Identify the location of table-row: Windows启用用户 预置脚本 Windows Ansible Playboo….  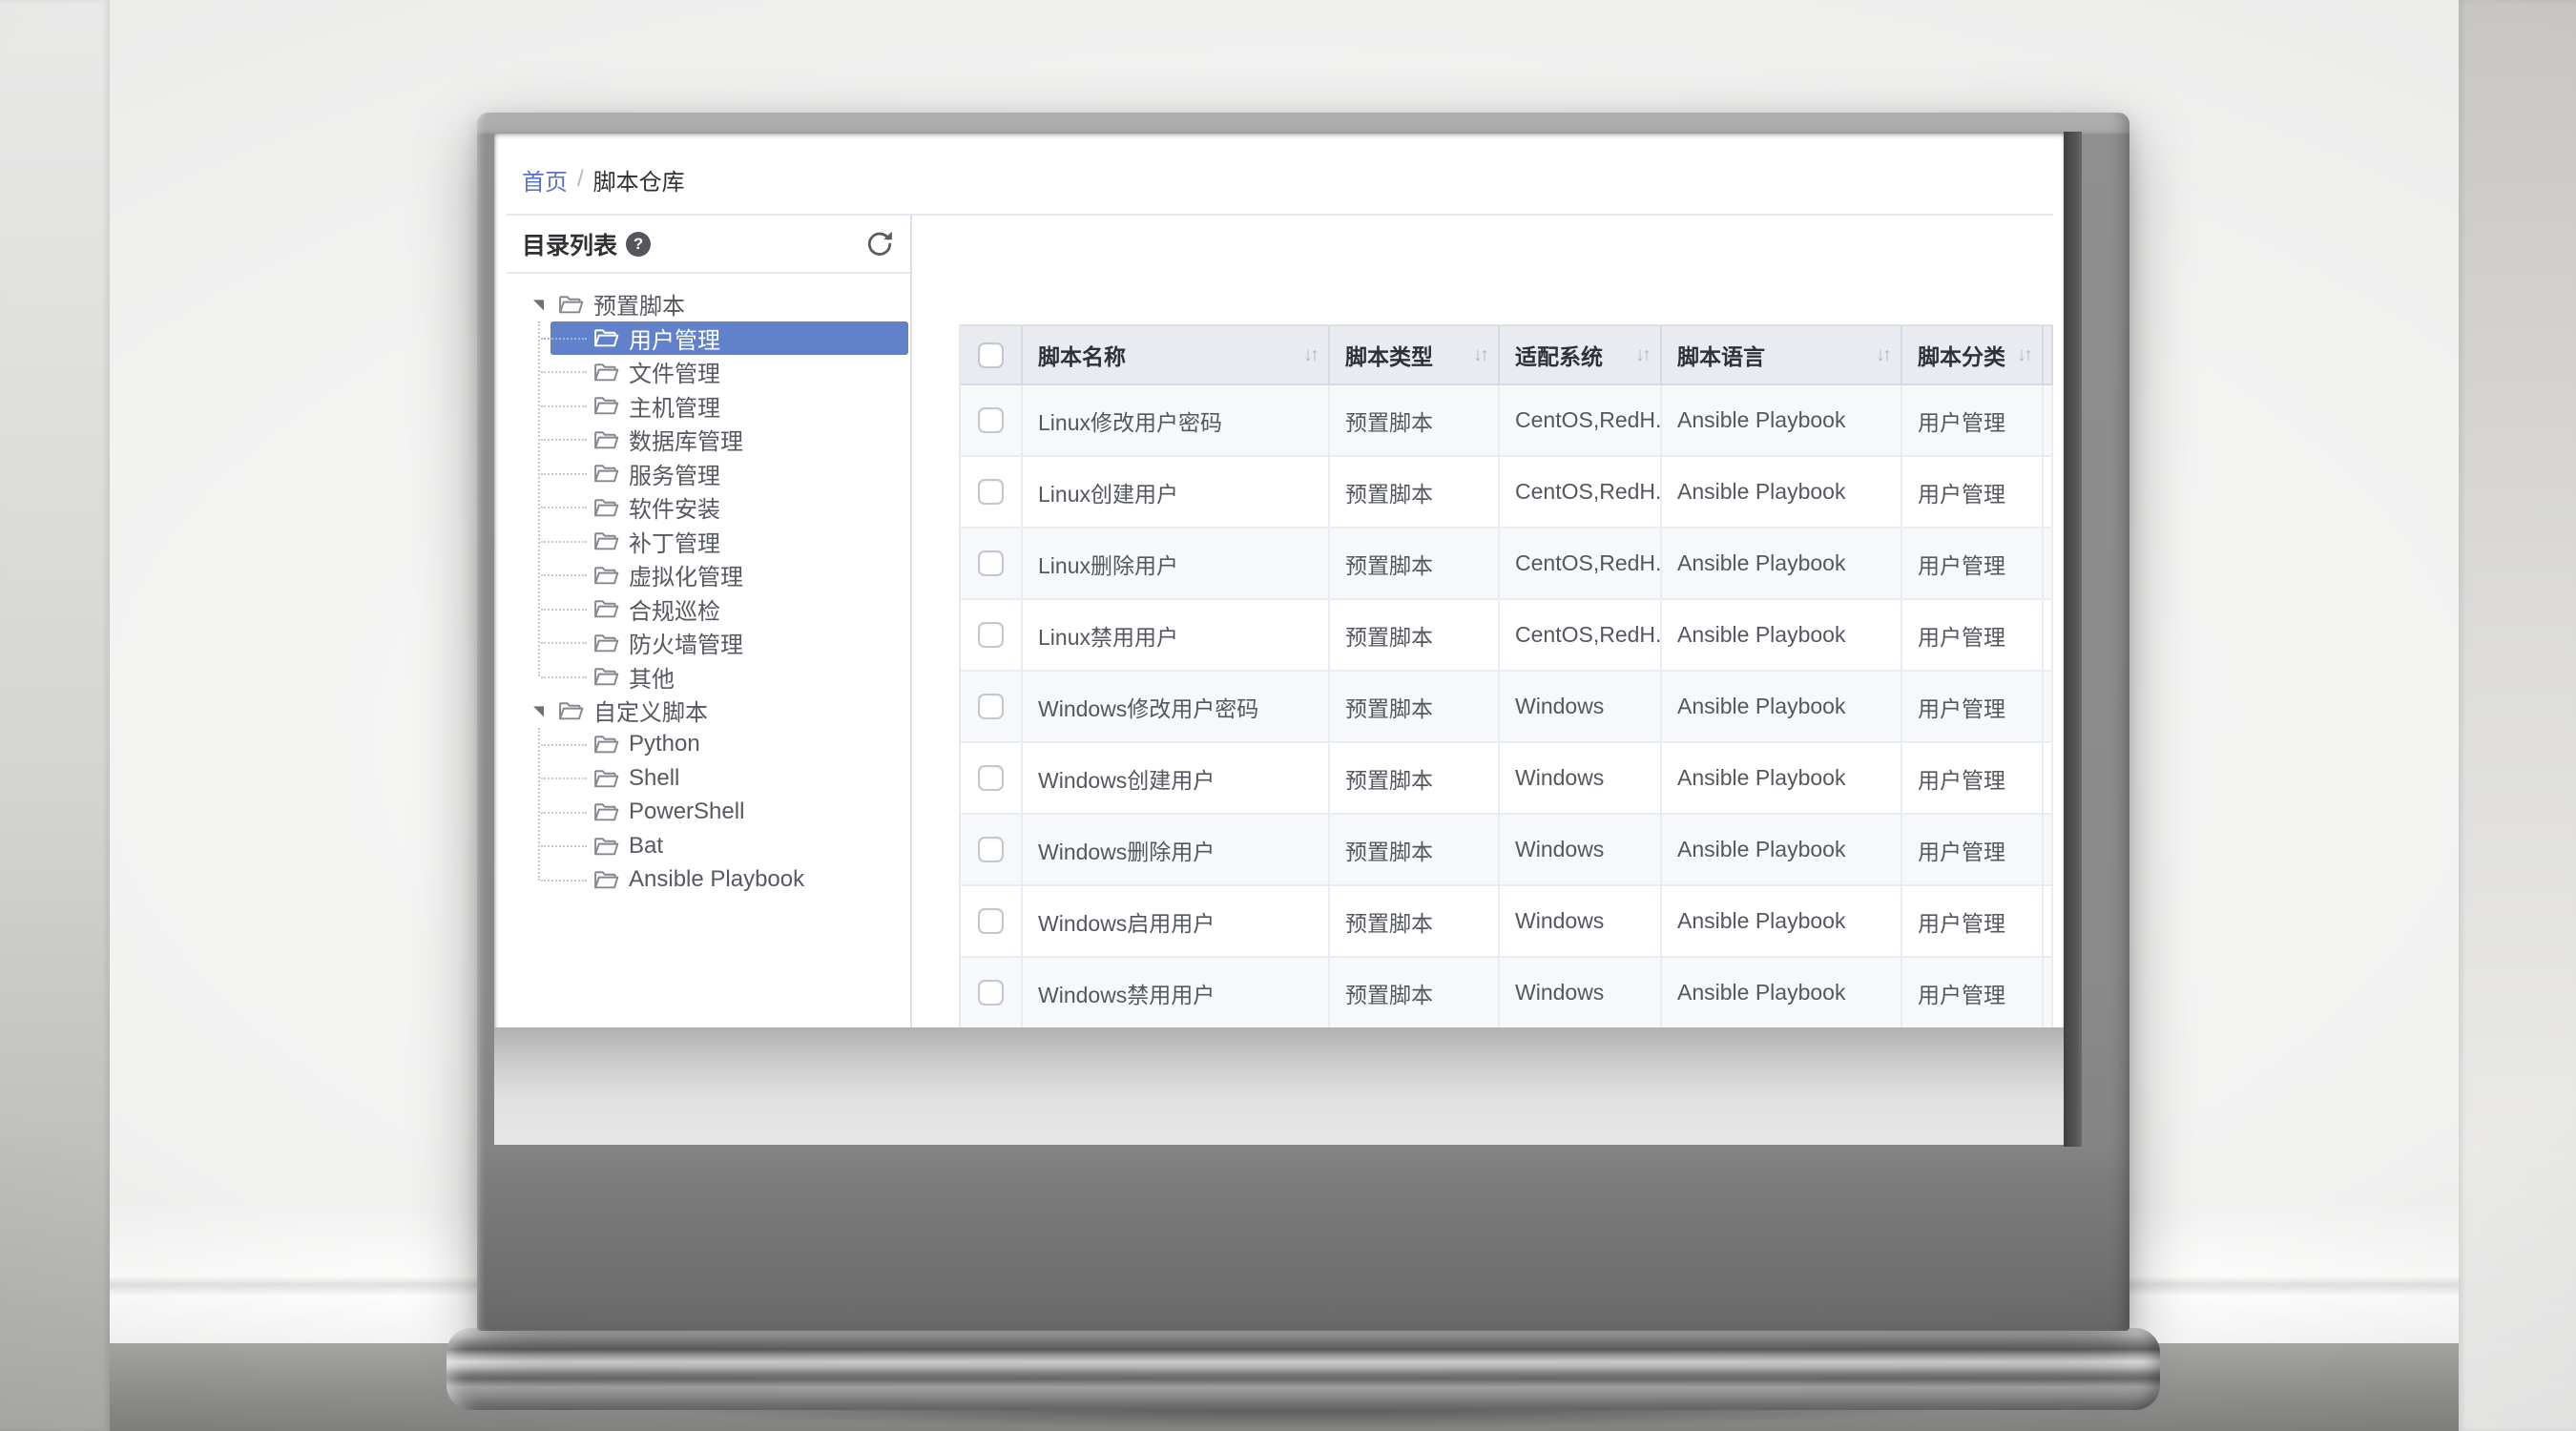
(1507, 922).